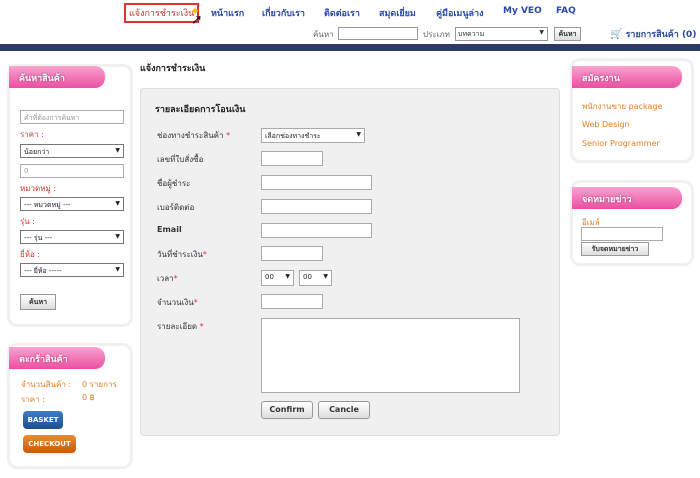 Image resolution: width=700 pixels, height=478 pixels. I want to click on job-link-3: Senior Programmer, so click(621, 143).